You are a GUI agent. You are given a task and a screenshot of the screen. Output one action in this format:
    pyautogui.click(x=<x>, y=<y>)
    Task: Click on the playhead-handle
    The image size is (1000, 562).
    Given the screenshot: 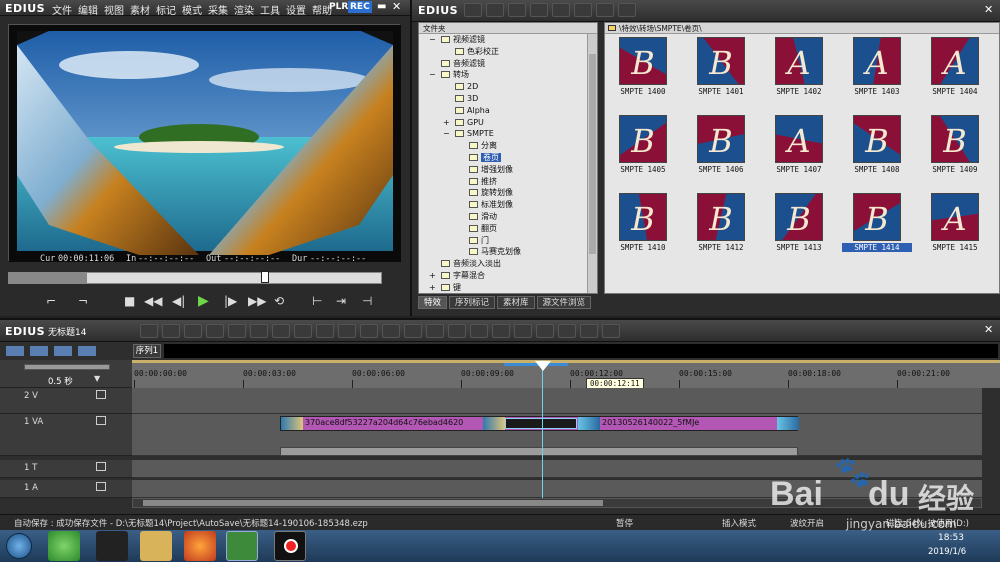 What is the action you would take?
    pyautogui.click(x=543, y=366)
    